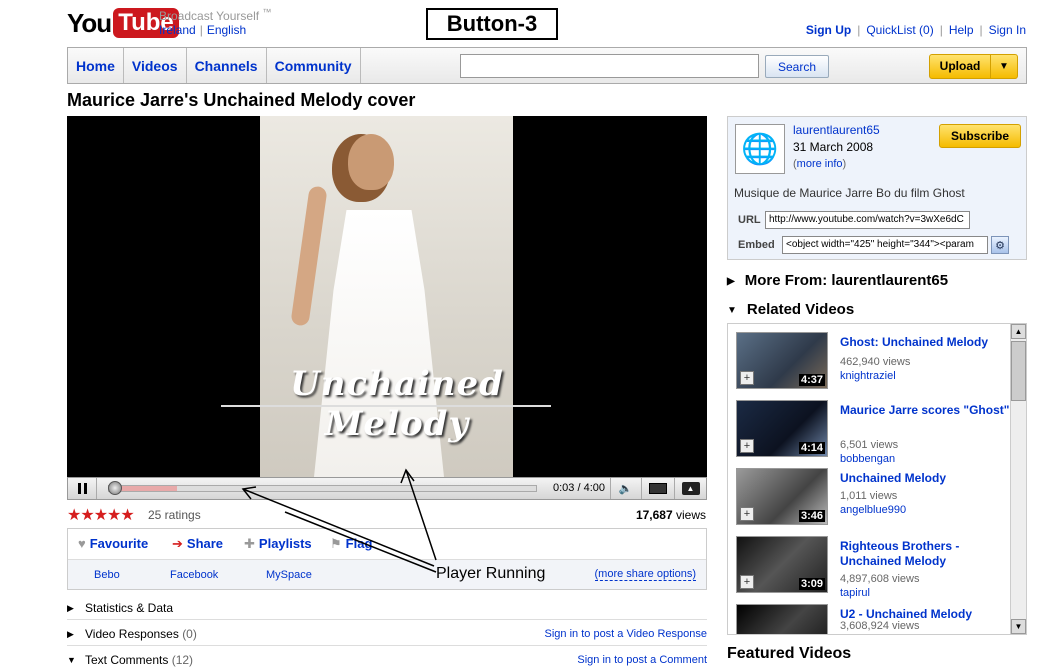  Describe the element at coordinates (867, 220) in the screenshot. I see `url-field: http://www.youtube.com/watch?v=3wXe6dC` at that location.